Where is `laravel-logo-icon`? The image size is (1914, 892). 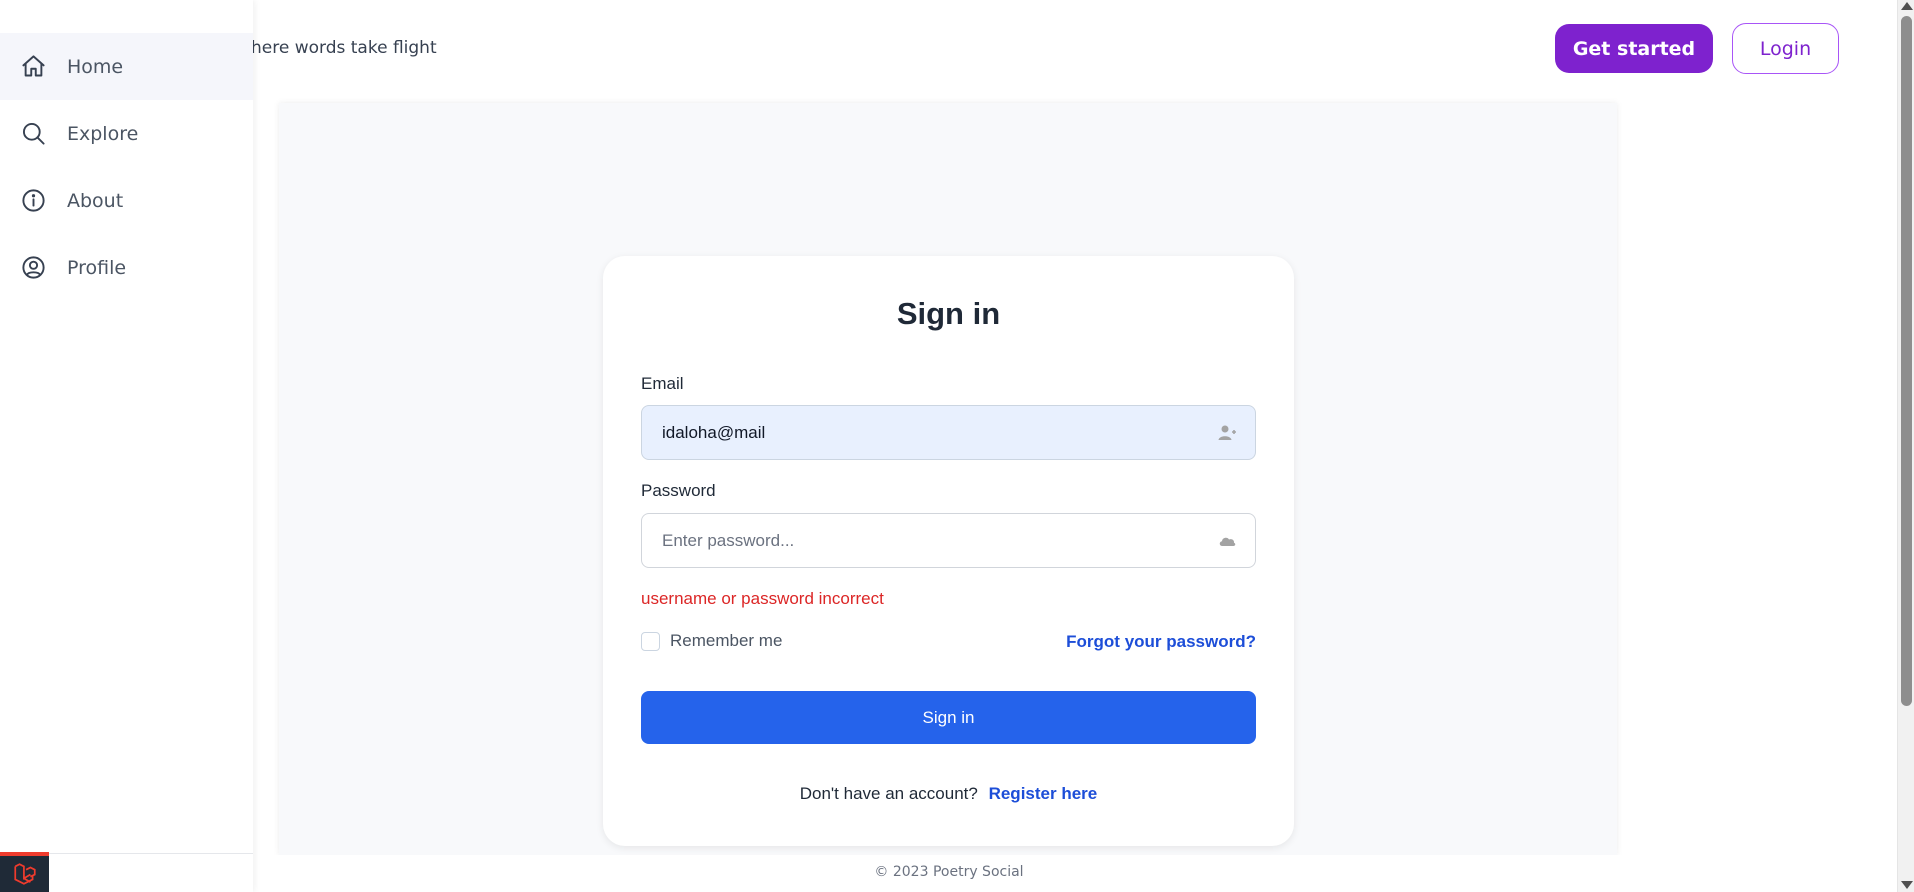 laravel-logo-icon is located at coordinates (24, 874).